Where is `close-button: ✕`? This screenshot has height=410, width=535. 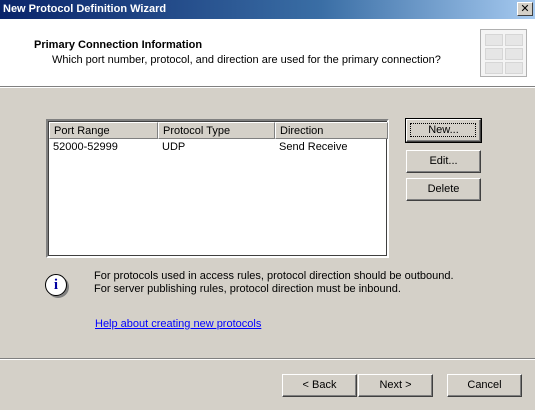
close-button: ✕ is located at coordinates (525, 9).